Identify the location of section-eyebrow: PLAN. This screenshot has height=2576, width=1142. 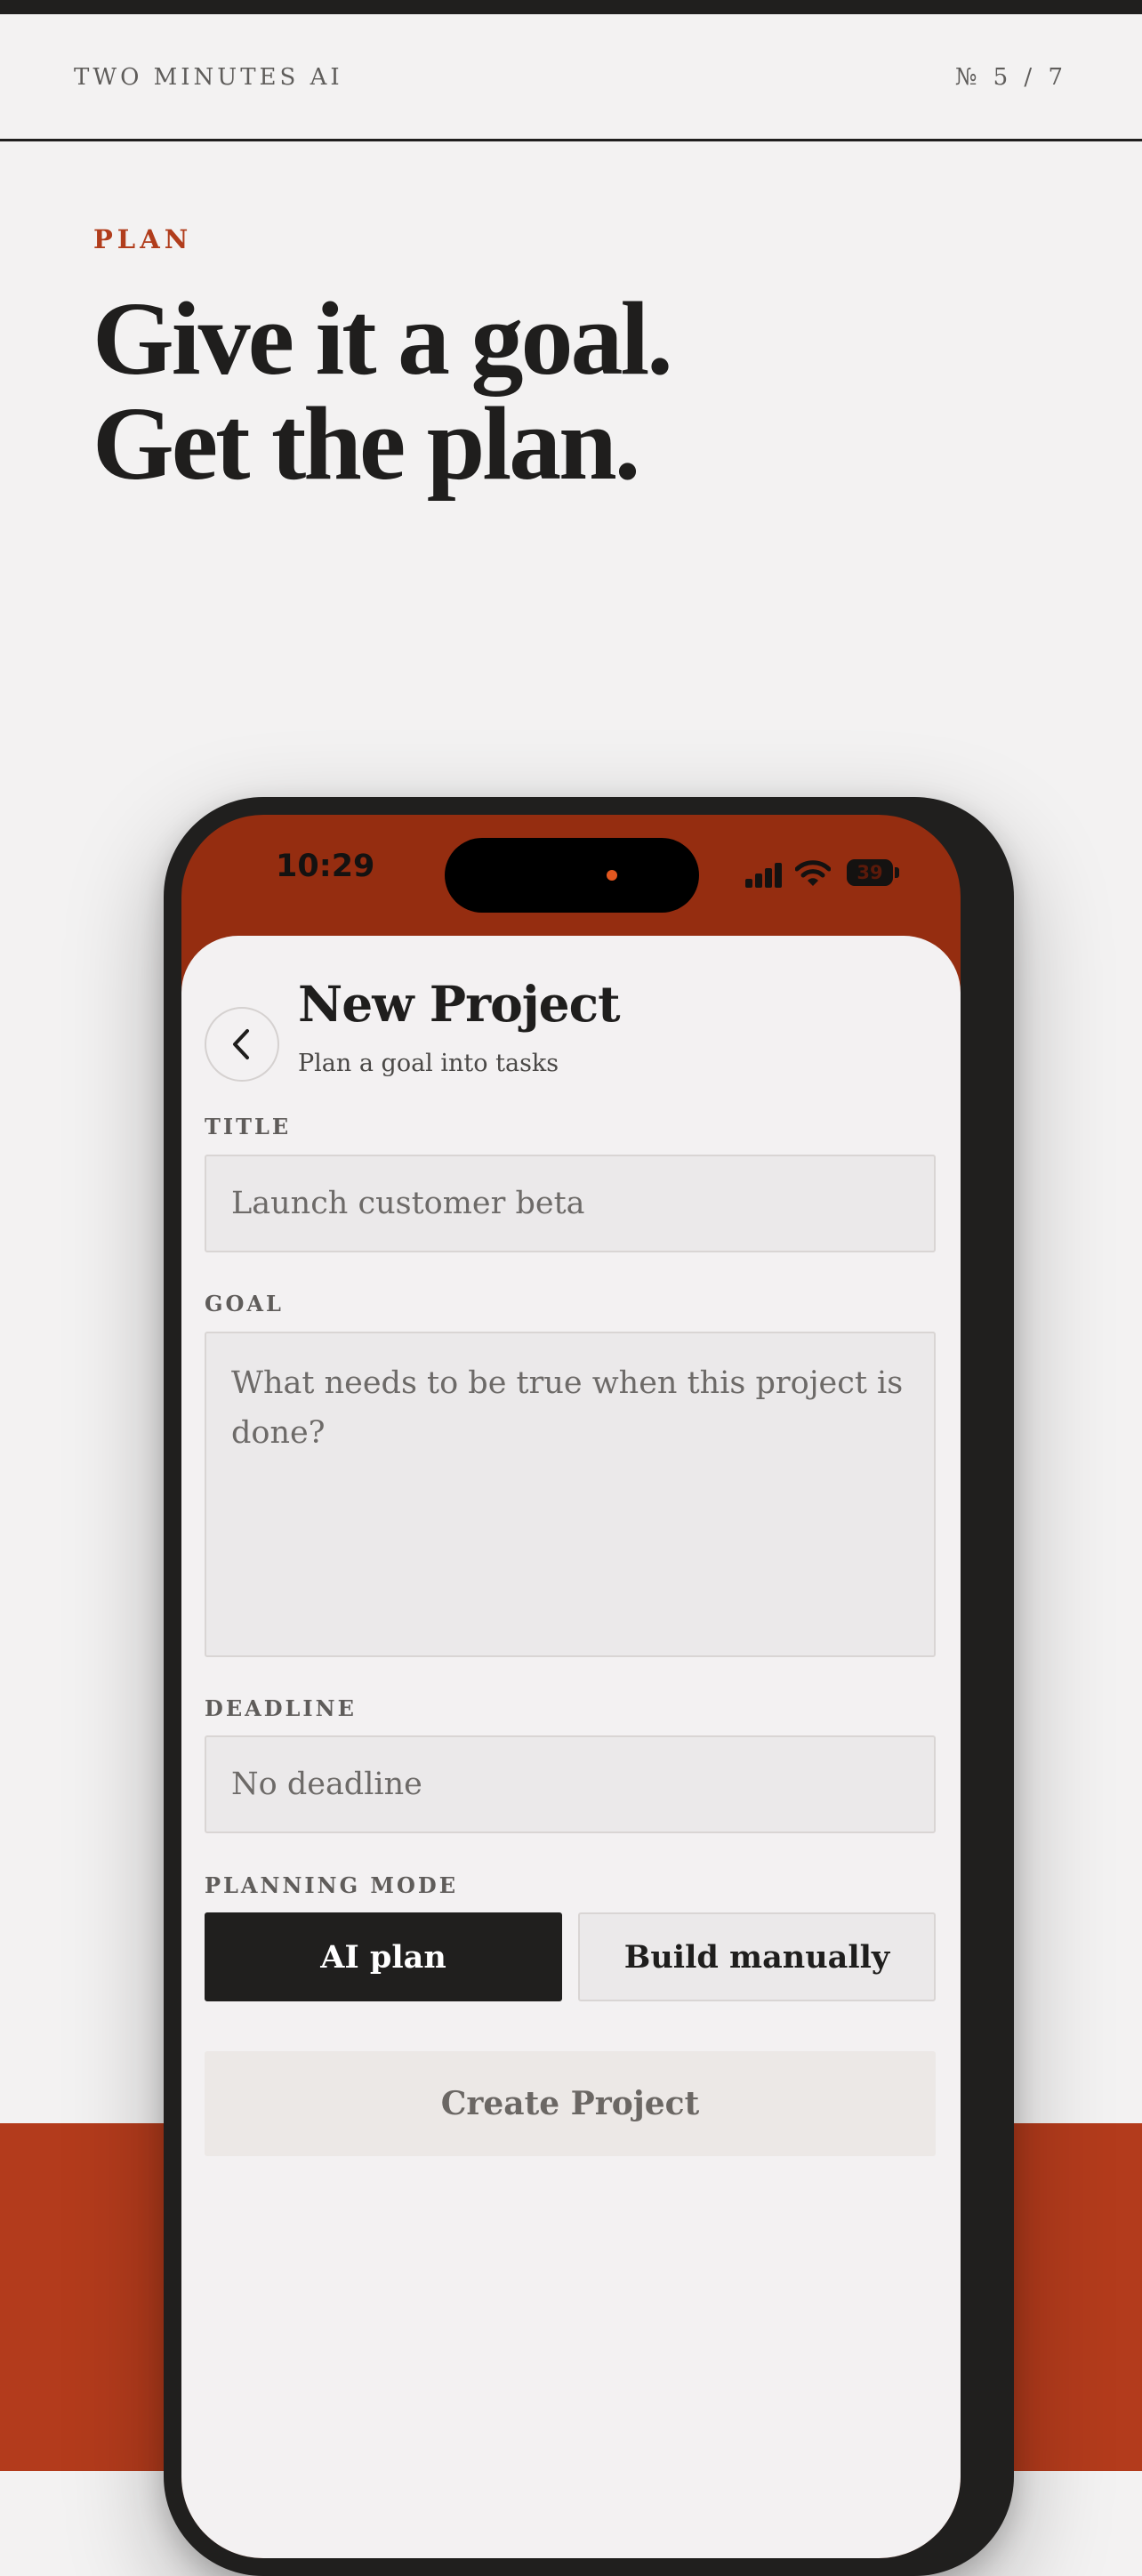
(143, 239).